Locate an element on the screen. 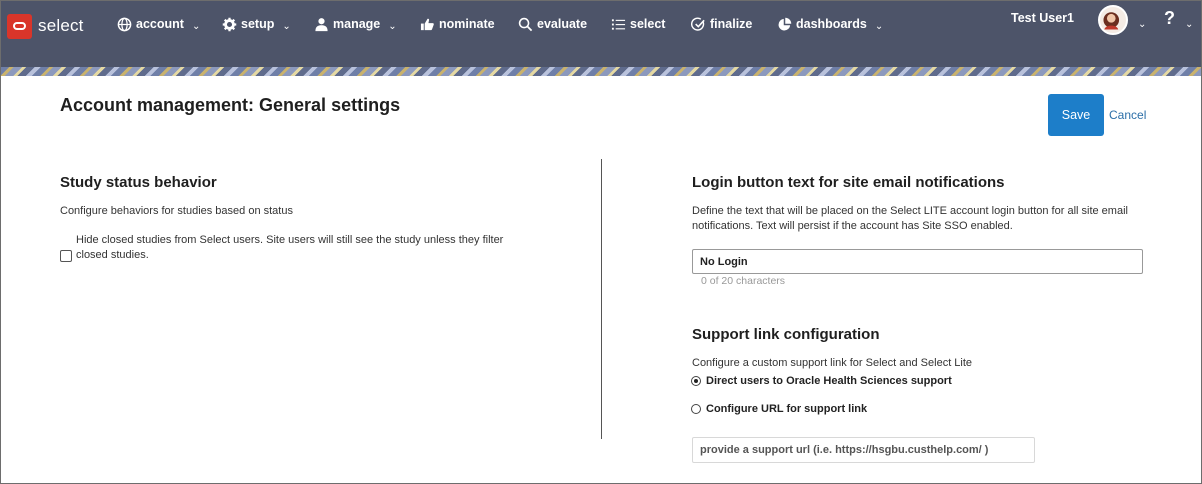 This screenshot has width=1202, height=484. pie-chart-icon is located at coordinates (784, 24).